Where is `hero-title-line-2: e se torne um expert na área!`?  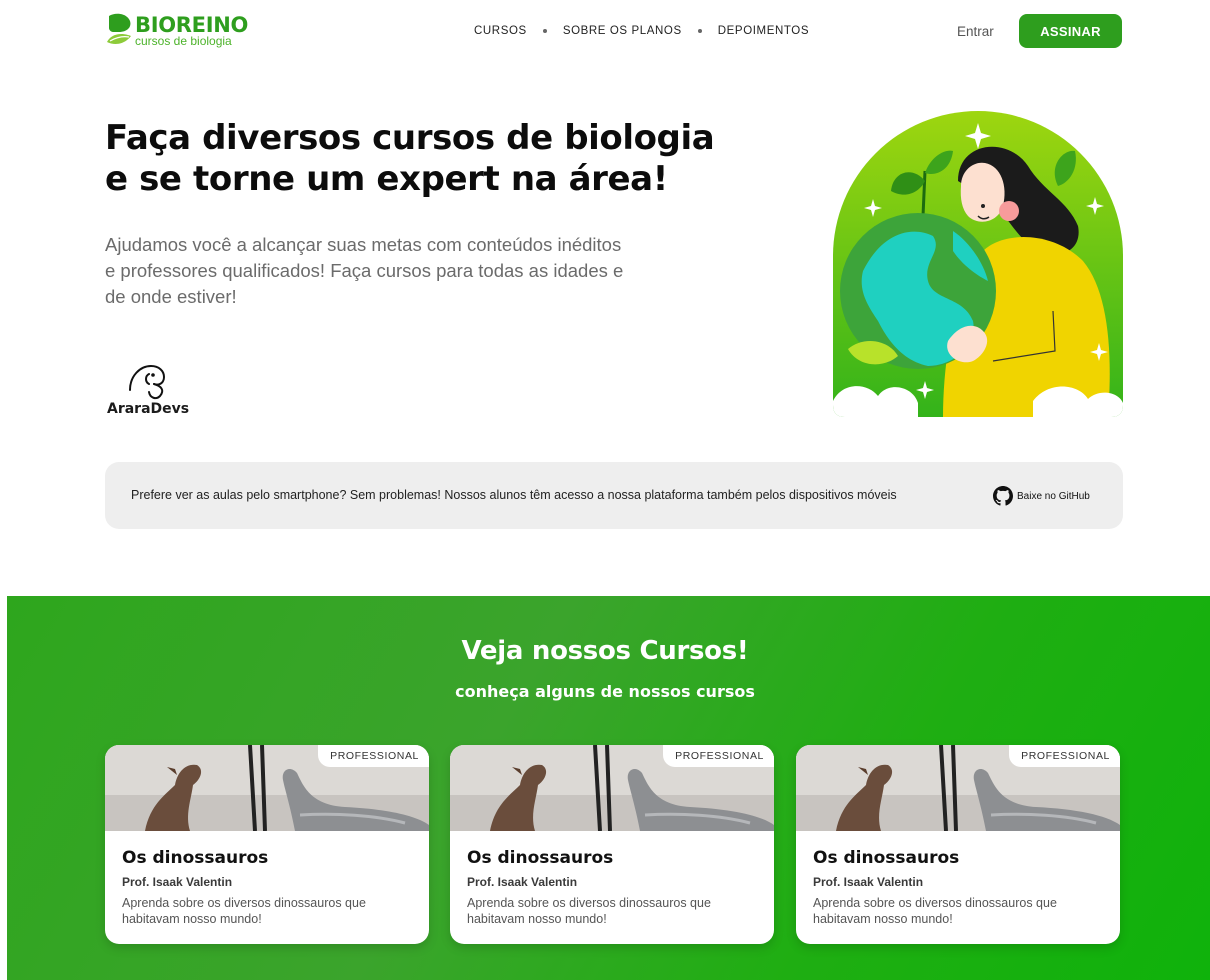
hero-title-line-2: e se torne um expert na área! is located at coordinates (386, 179).